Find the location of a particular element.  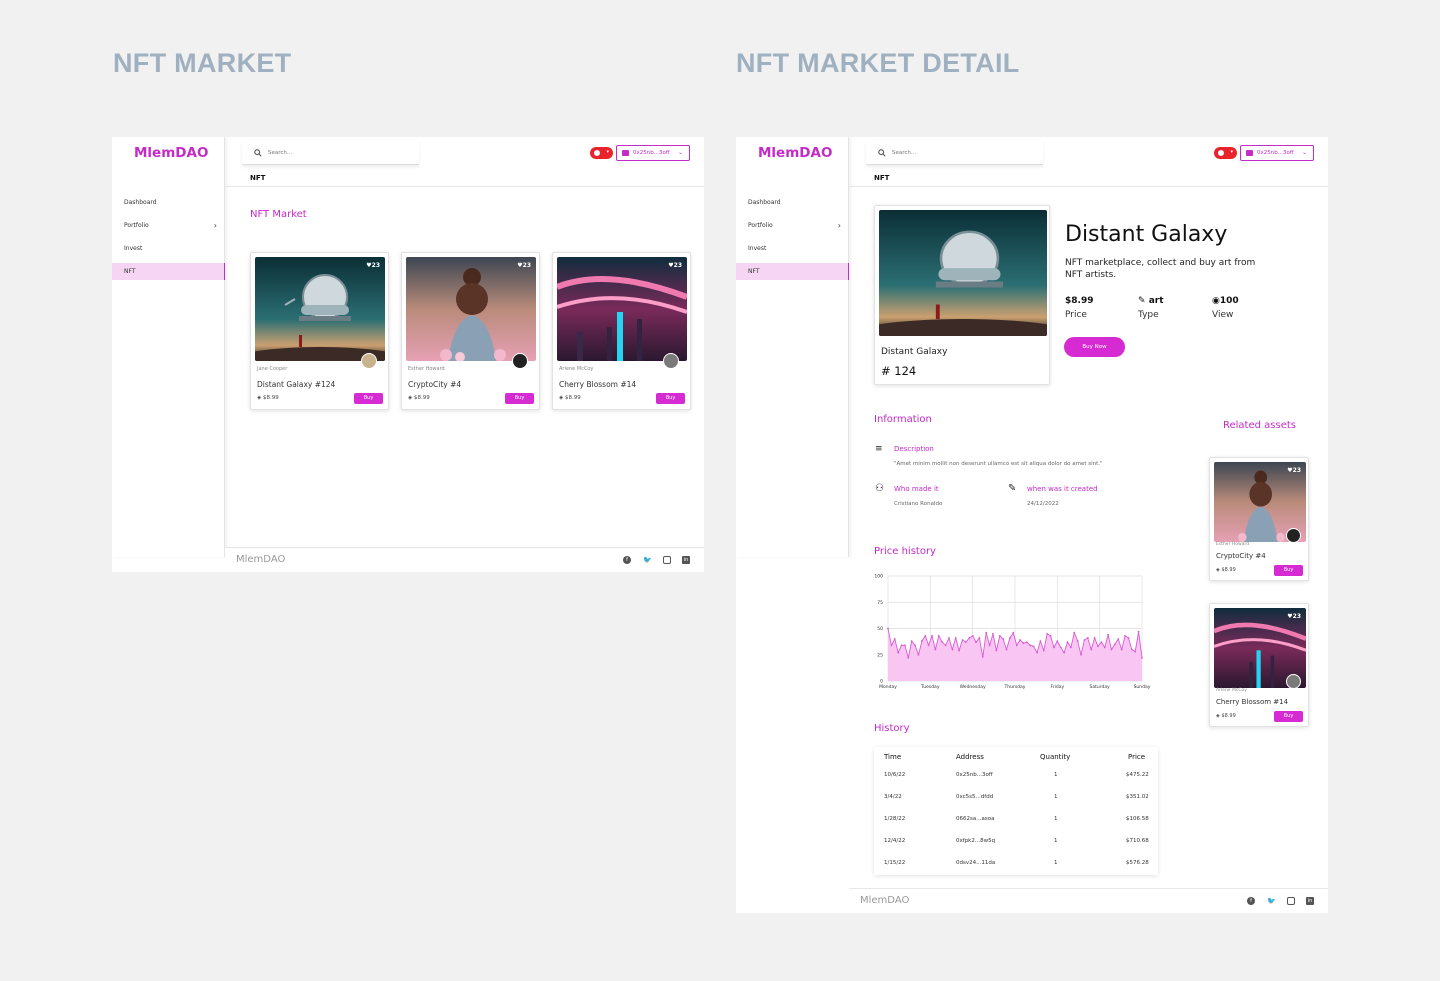

buy-now-button: Buy Now is located at coordinates (1094, 347).